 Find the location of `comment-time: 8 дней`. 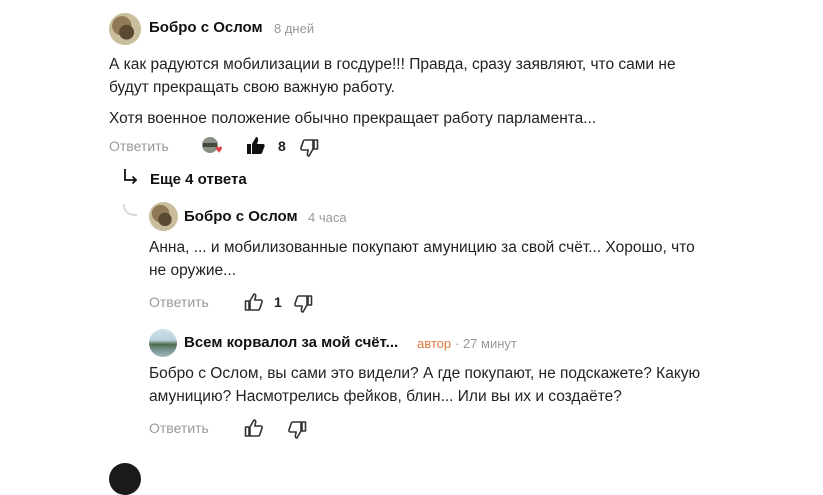

comment-time: 8 дней is located at coordinates (294, 28).